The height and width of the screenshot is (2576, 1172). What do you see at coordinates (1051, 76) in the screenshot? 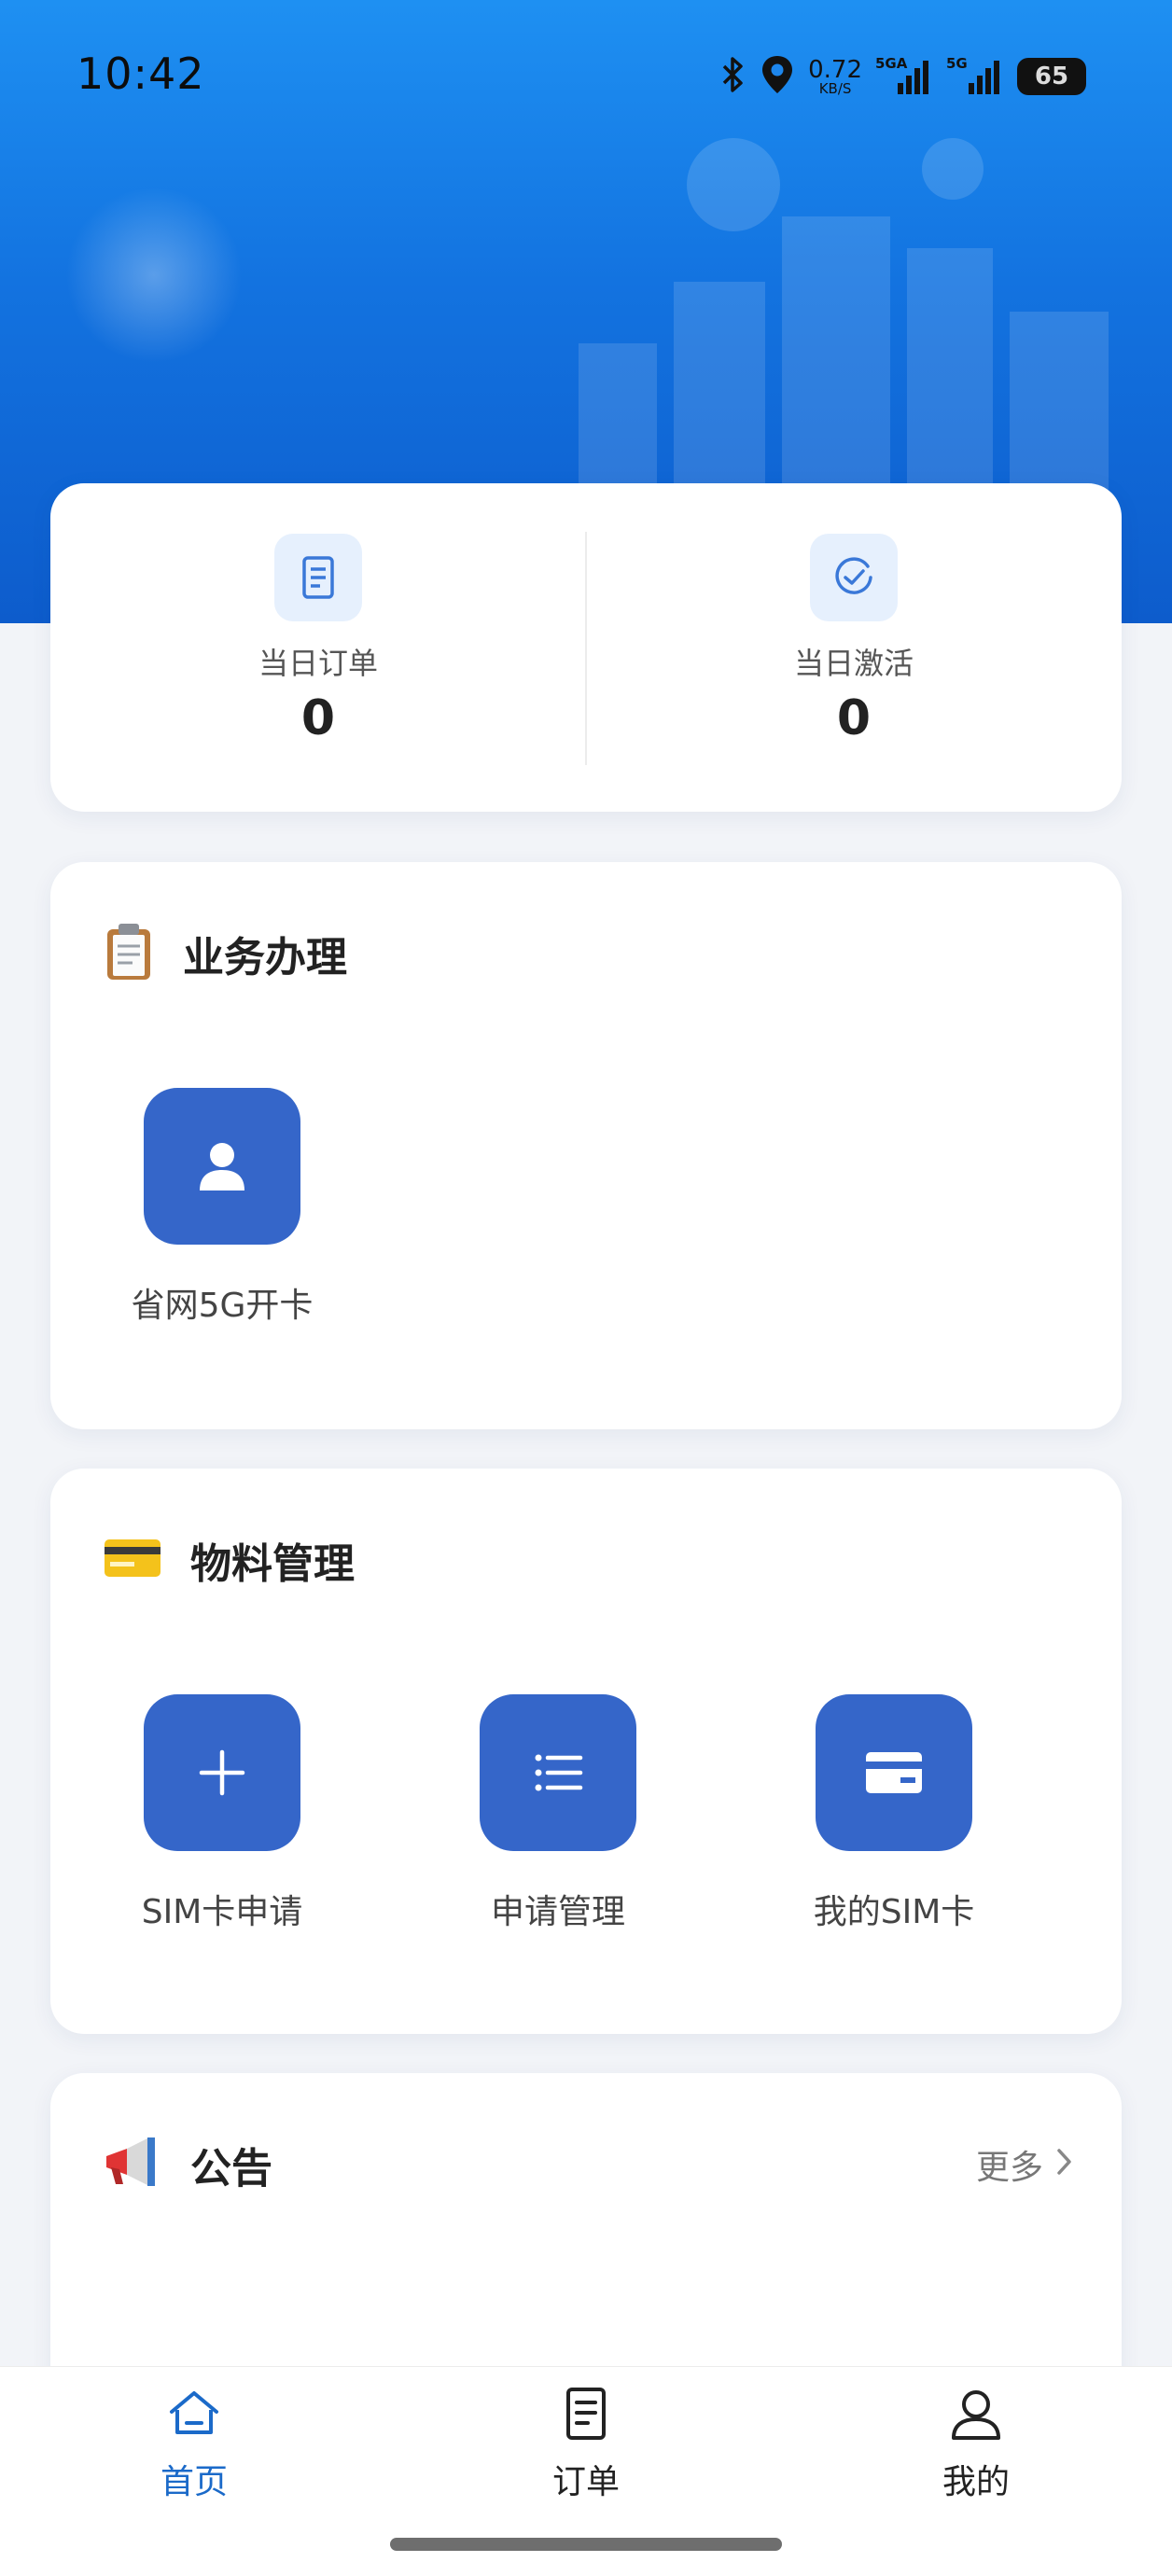
I see `battery-indicator: 65` at bounding box center [1051, 76].